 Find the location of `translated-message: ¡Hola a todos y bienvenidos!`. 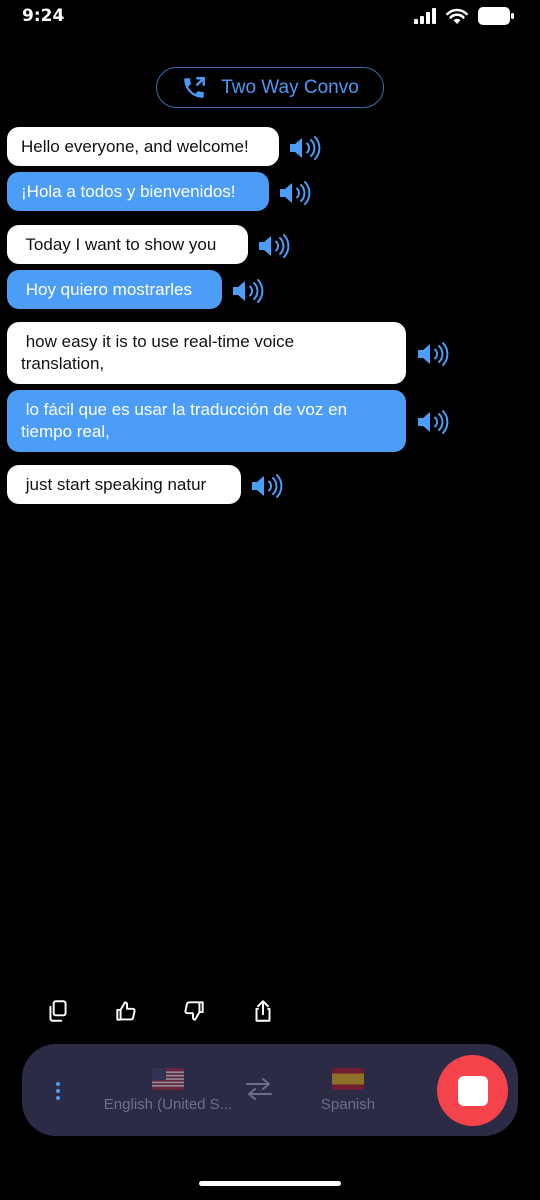

translated-message: ¡Hola a todos y bienvenidos! is located at coordinates (138, 191).